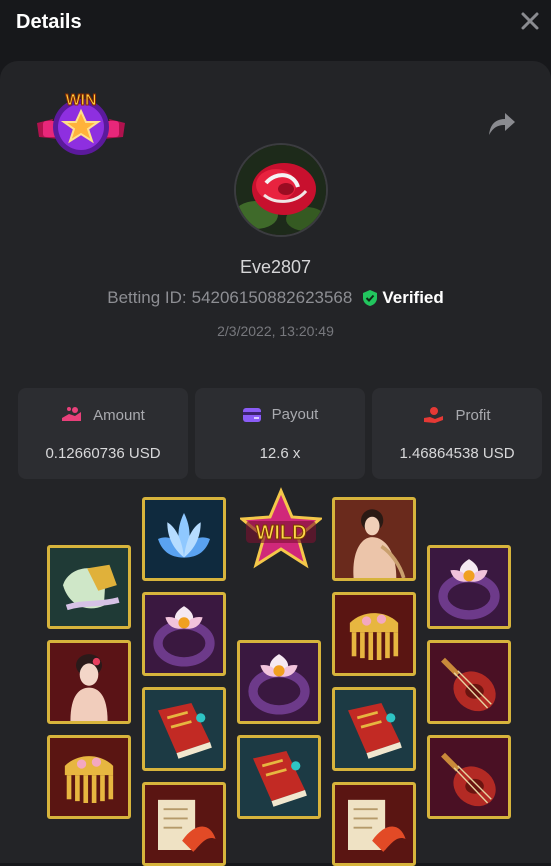 The width and height of the screenshot is (551, 866). What do you see at coordinates (275, 331) in the screenshot?
I see `bet-timestamp: 2/3/2022, 13:20:49` at bounding box center [275, 331].